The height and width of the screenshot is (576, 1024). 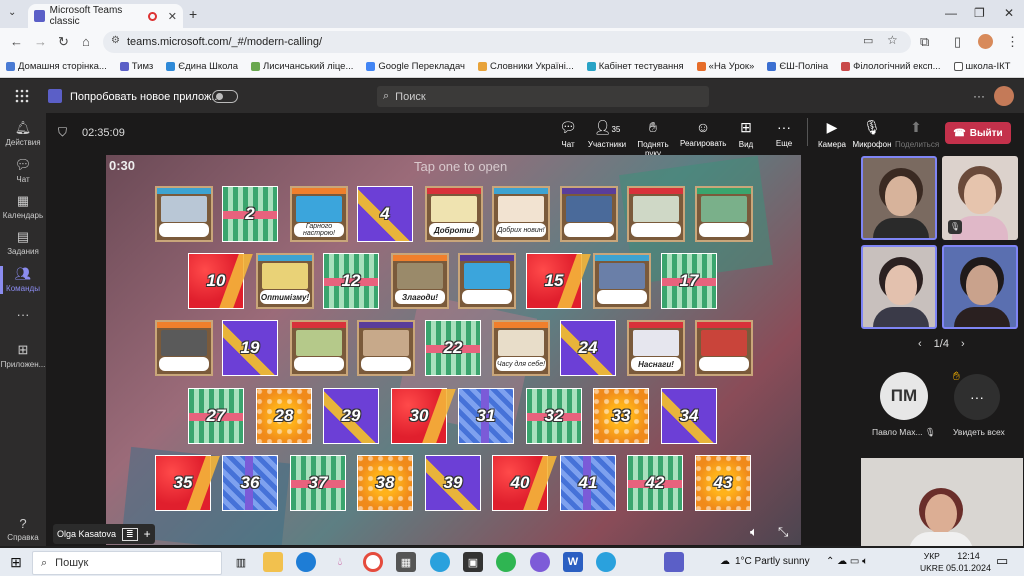 I want to click on app-drop-icon: 💧︎, so click(x=340, y=562).